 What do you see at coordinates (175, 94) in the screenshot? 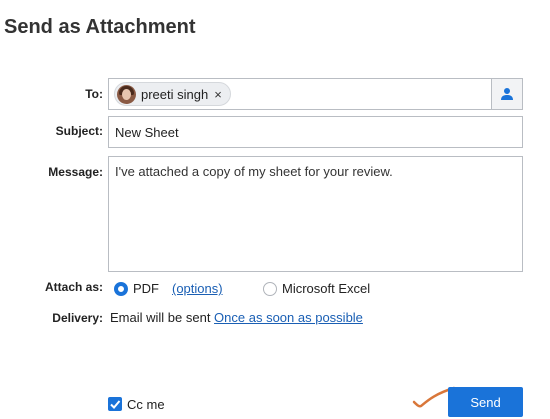
I see `recipient-name: preeti singh` at bounding box center [175, 94].